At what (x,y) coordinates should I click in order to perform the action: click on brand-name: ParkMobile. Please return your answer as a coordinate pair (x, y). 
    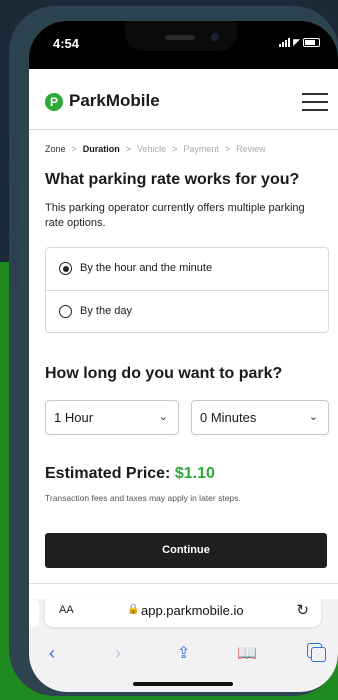
    Looking at the image, I should click on (114, 101).